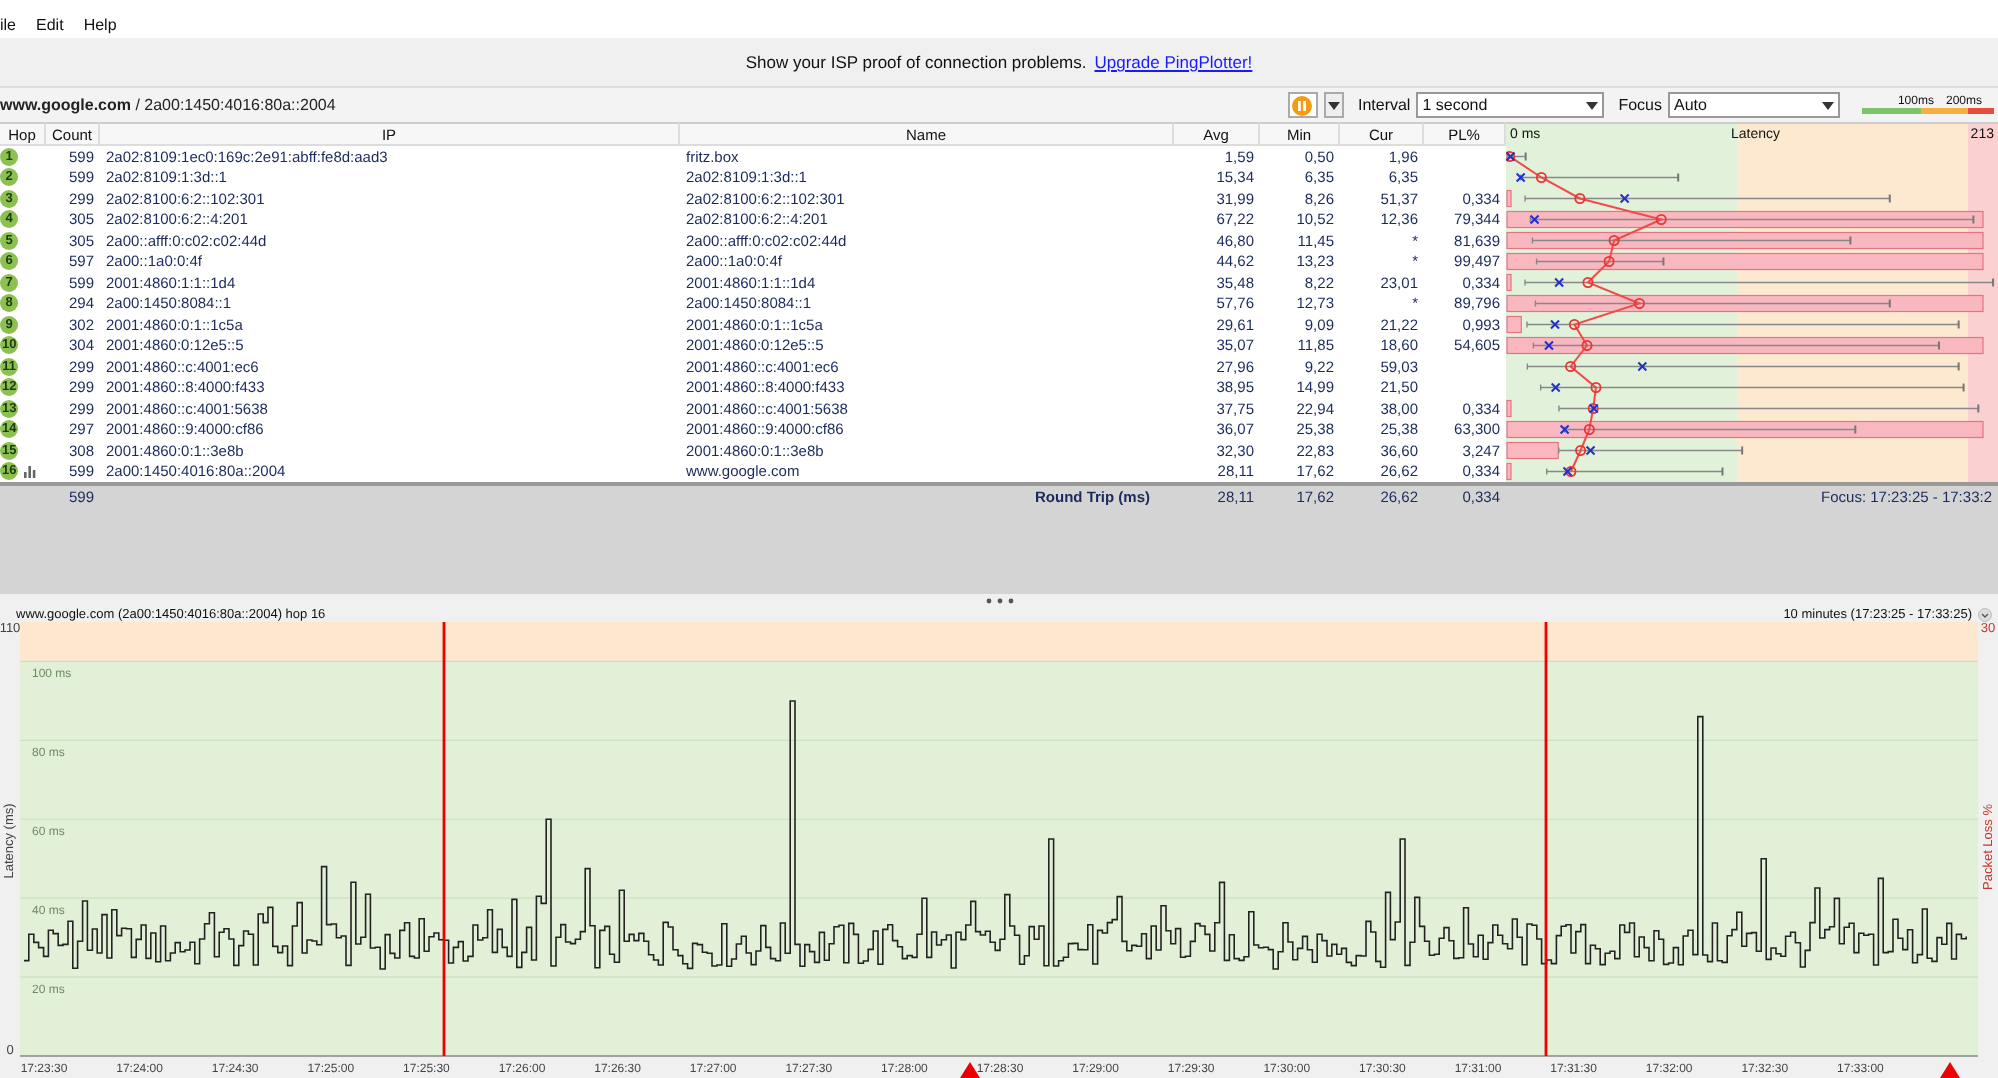  What do you see at coordinates (1640, 105) in the screenshot?
I see `focus-label: Focus` at bounding box center [1640, 105].